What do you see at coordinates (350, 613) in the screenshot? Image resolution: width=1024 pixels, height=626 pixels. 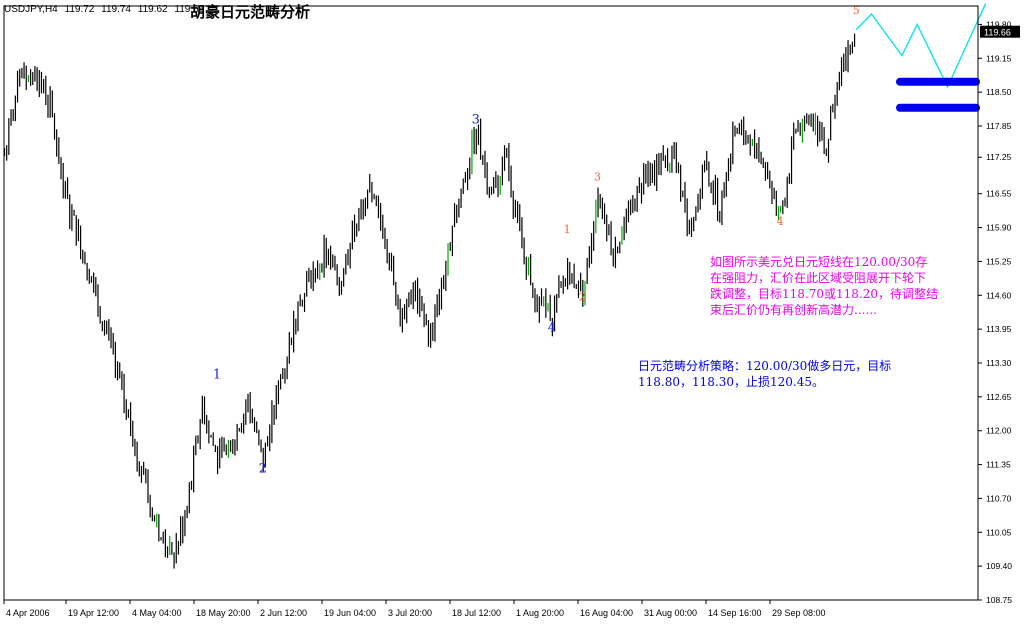 I see `x-tick-label: 19 Jun 04:00` at bounding box center [350, 613].